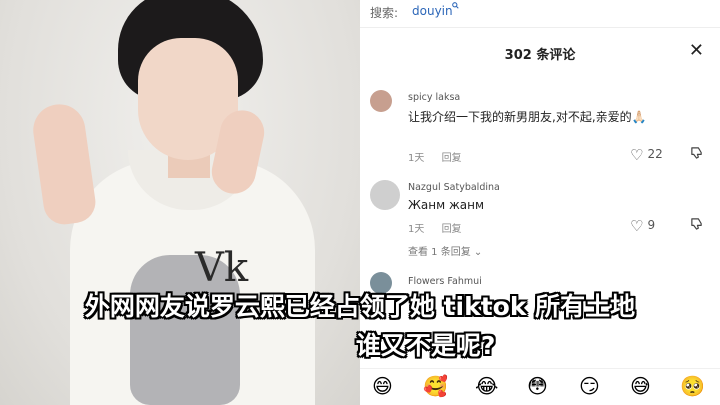 Image resolution: width=720 pixels, height=405 pixels. What do you see at coordinates (651, 225) in the screenshot?
I see `like-count: 9` at bounding box center [651, 225].